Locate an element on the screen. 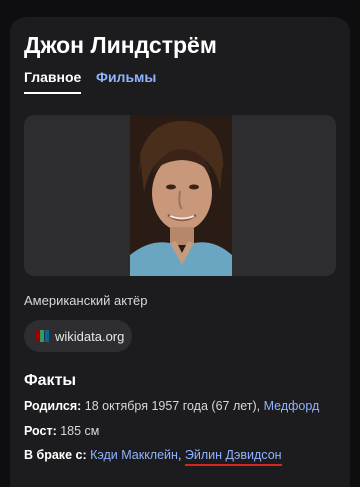 Image resolution: width=360 pixels, height=487 pixels. fact-height: Рост: 185 см is located at coordinates (61, 431).